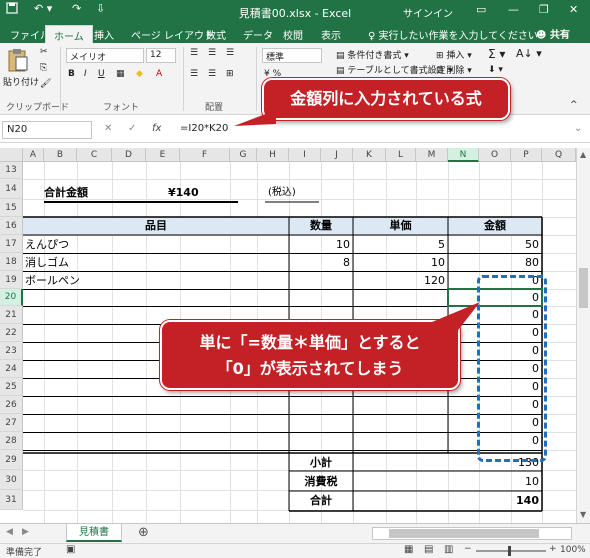  I want to click on item-amount: 80, so click(493, 263).